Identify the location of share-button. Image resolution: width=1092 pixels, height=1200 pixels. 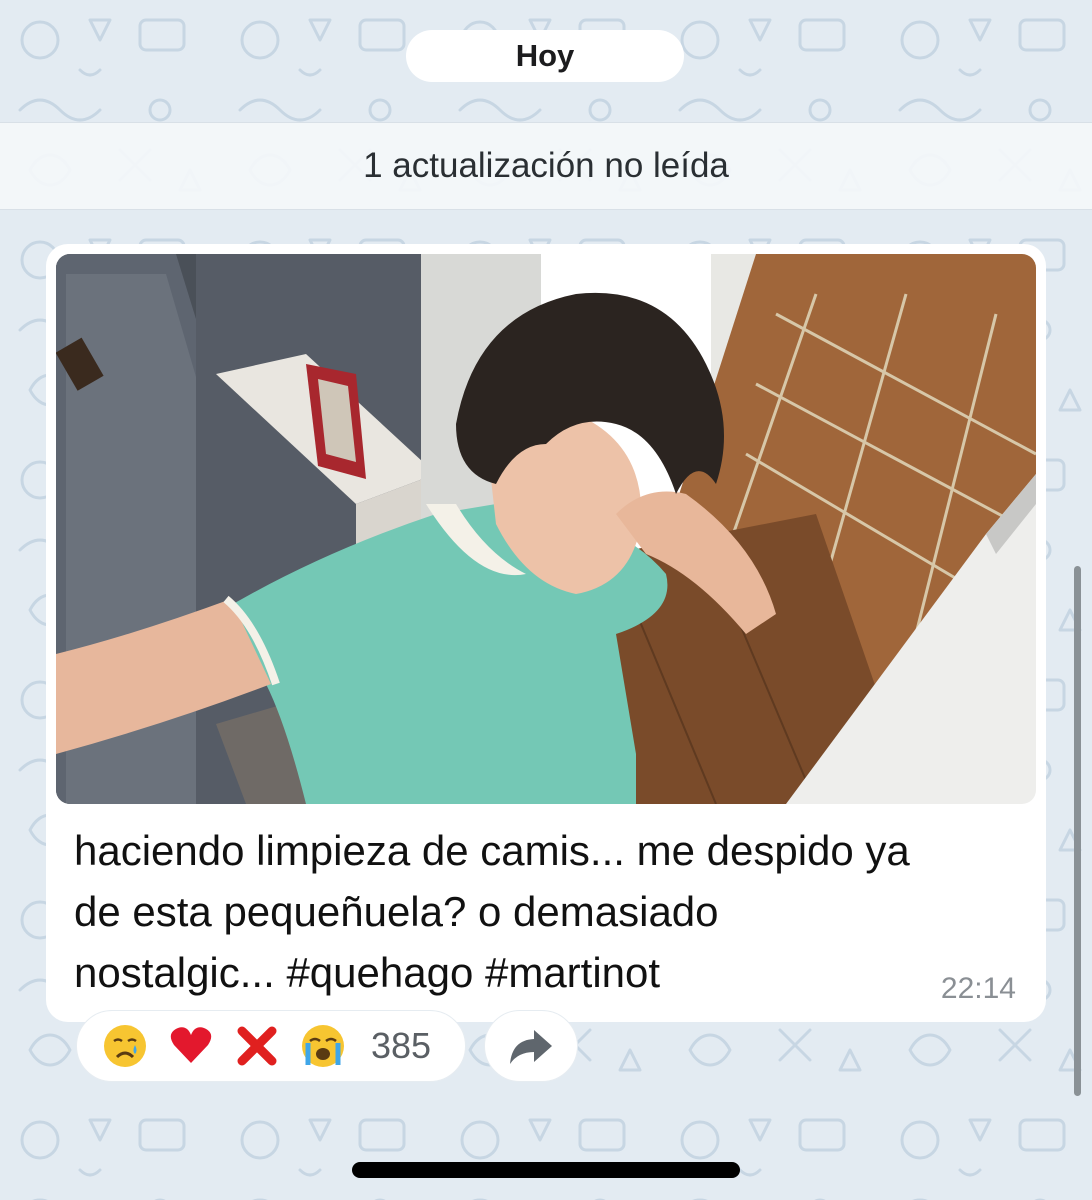
(531, 1046).